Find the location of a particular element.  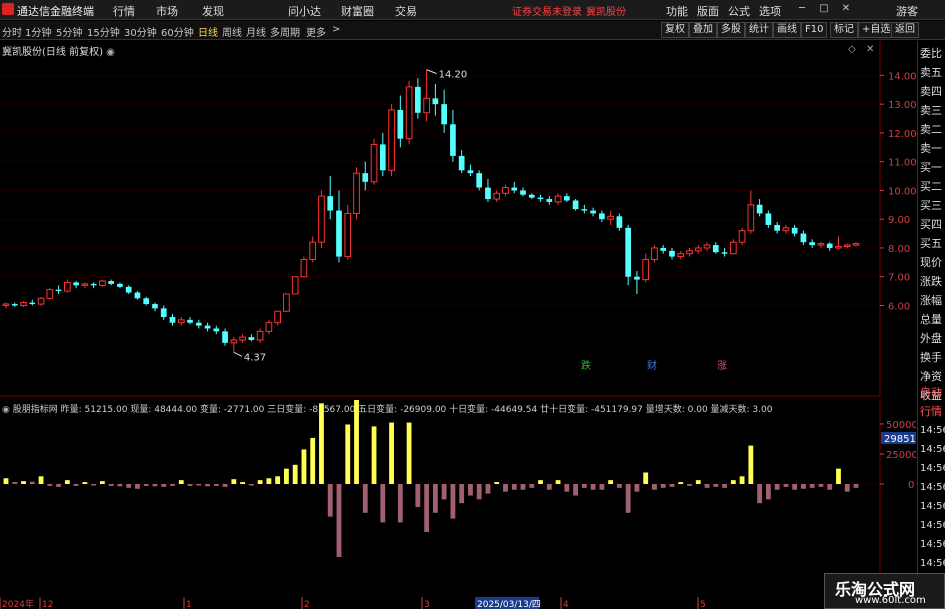

f10-button: F10 is located at coordinates (814, 30).